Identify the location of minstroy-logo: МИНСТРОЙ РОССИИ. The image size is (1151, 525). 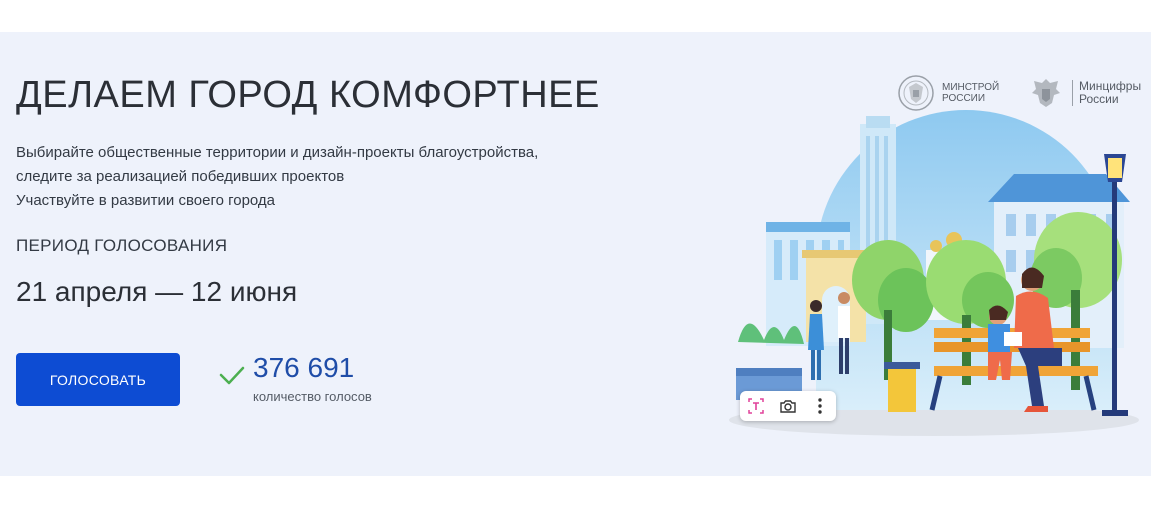
(947, 93).